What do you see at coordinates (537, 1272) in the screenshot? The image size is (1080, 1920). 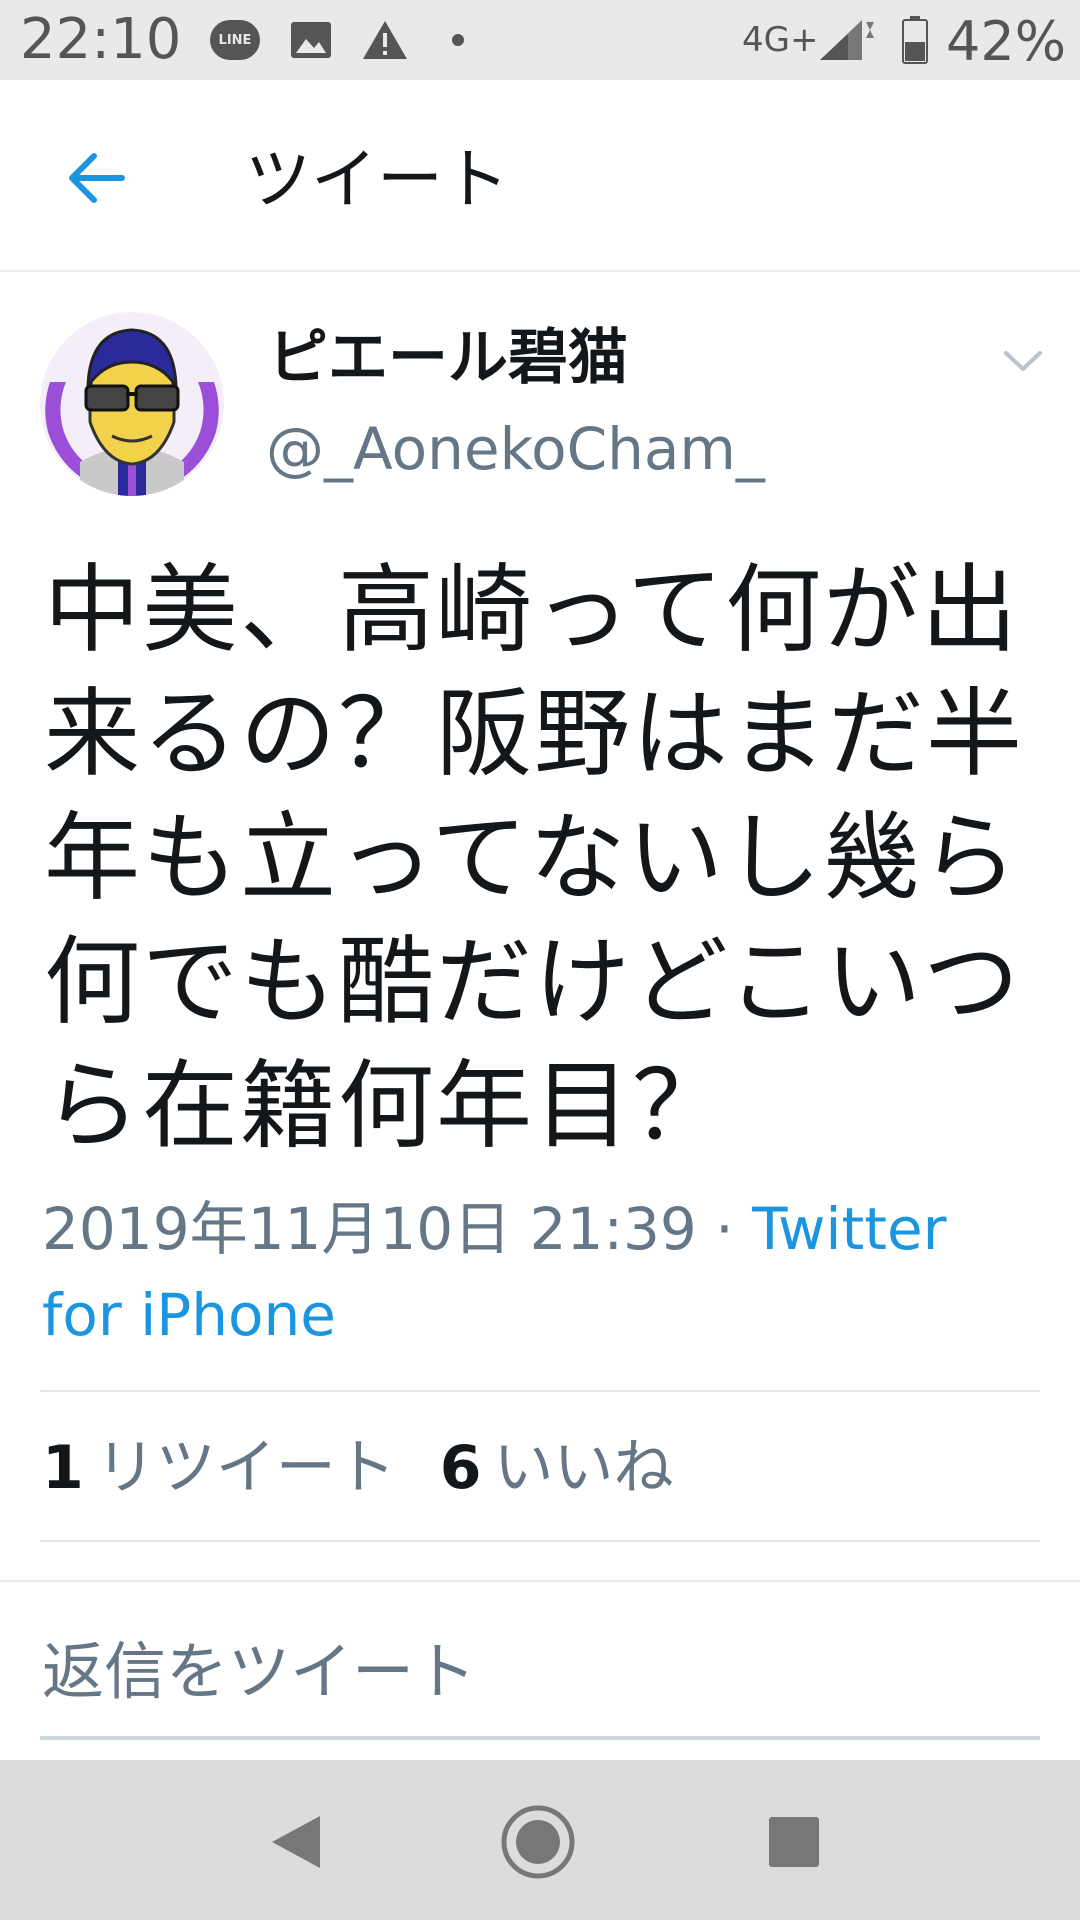 I see `tweet-meta: 2019年11月10日 21:39 · Twitter for iPhone` at bounding box center [537, 1272].